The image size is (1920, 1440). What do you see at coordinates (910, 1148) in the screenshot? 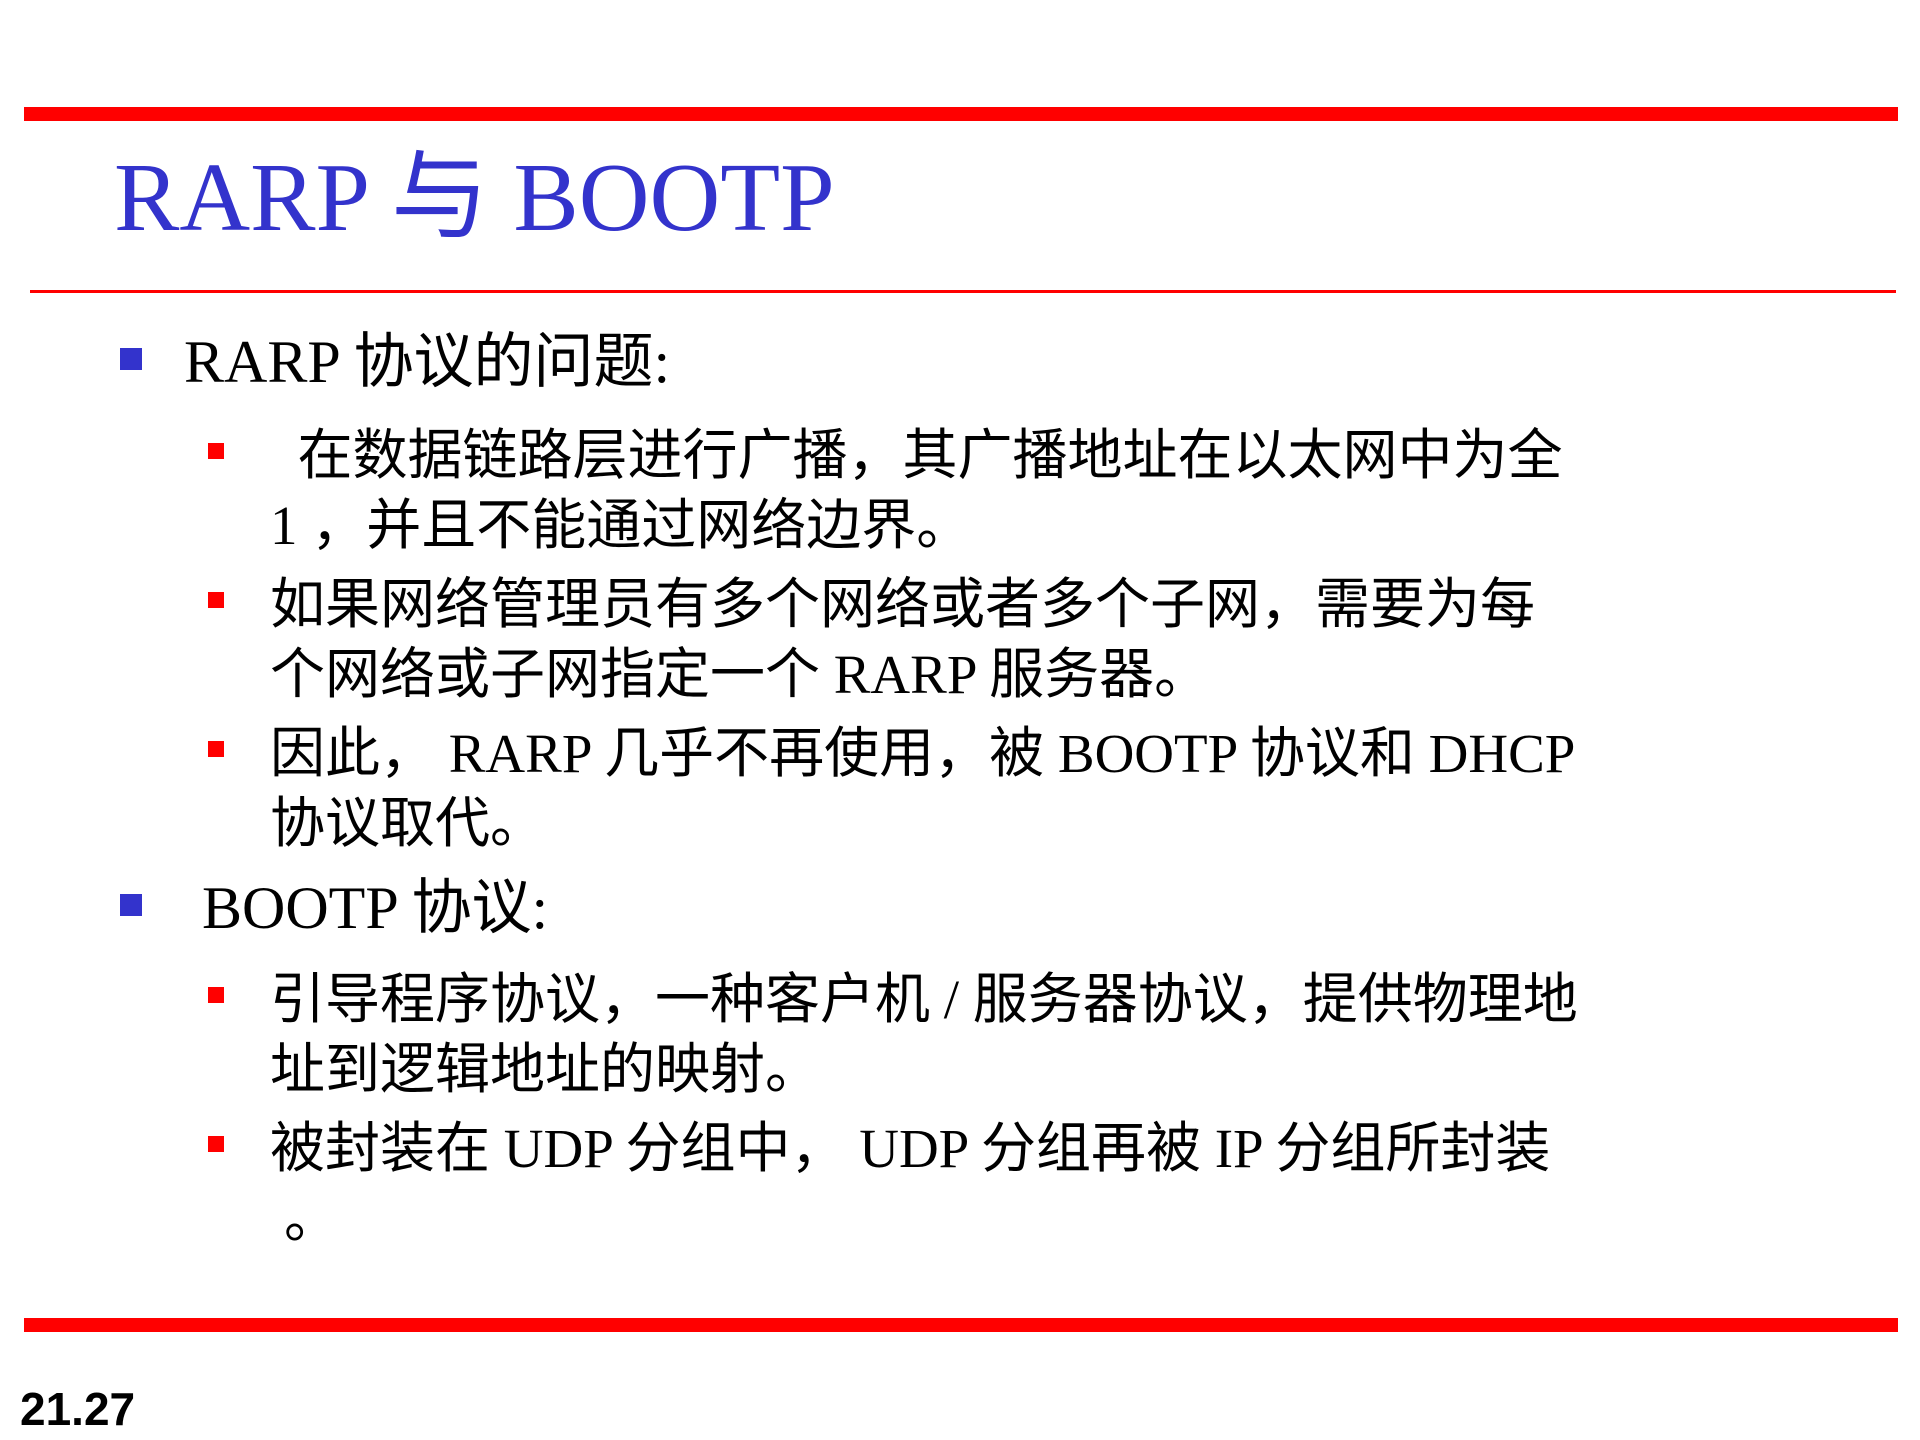
I see `list-item-line: 被封装在 UDP 分组中， UDP 分组再被 IP 分组所封装` at bounding box center [910, 1148].